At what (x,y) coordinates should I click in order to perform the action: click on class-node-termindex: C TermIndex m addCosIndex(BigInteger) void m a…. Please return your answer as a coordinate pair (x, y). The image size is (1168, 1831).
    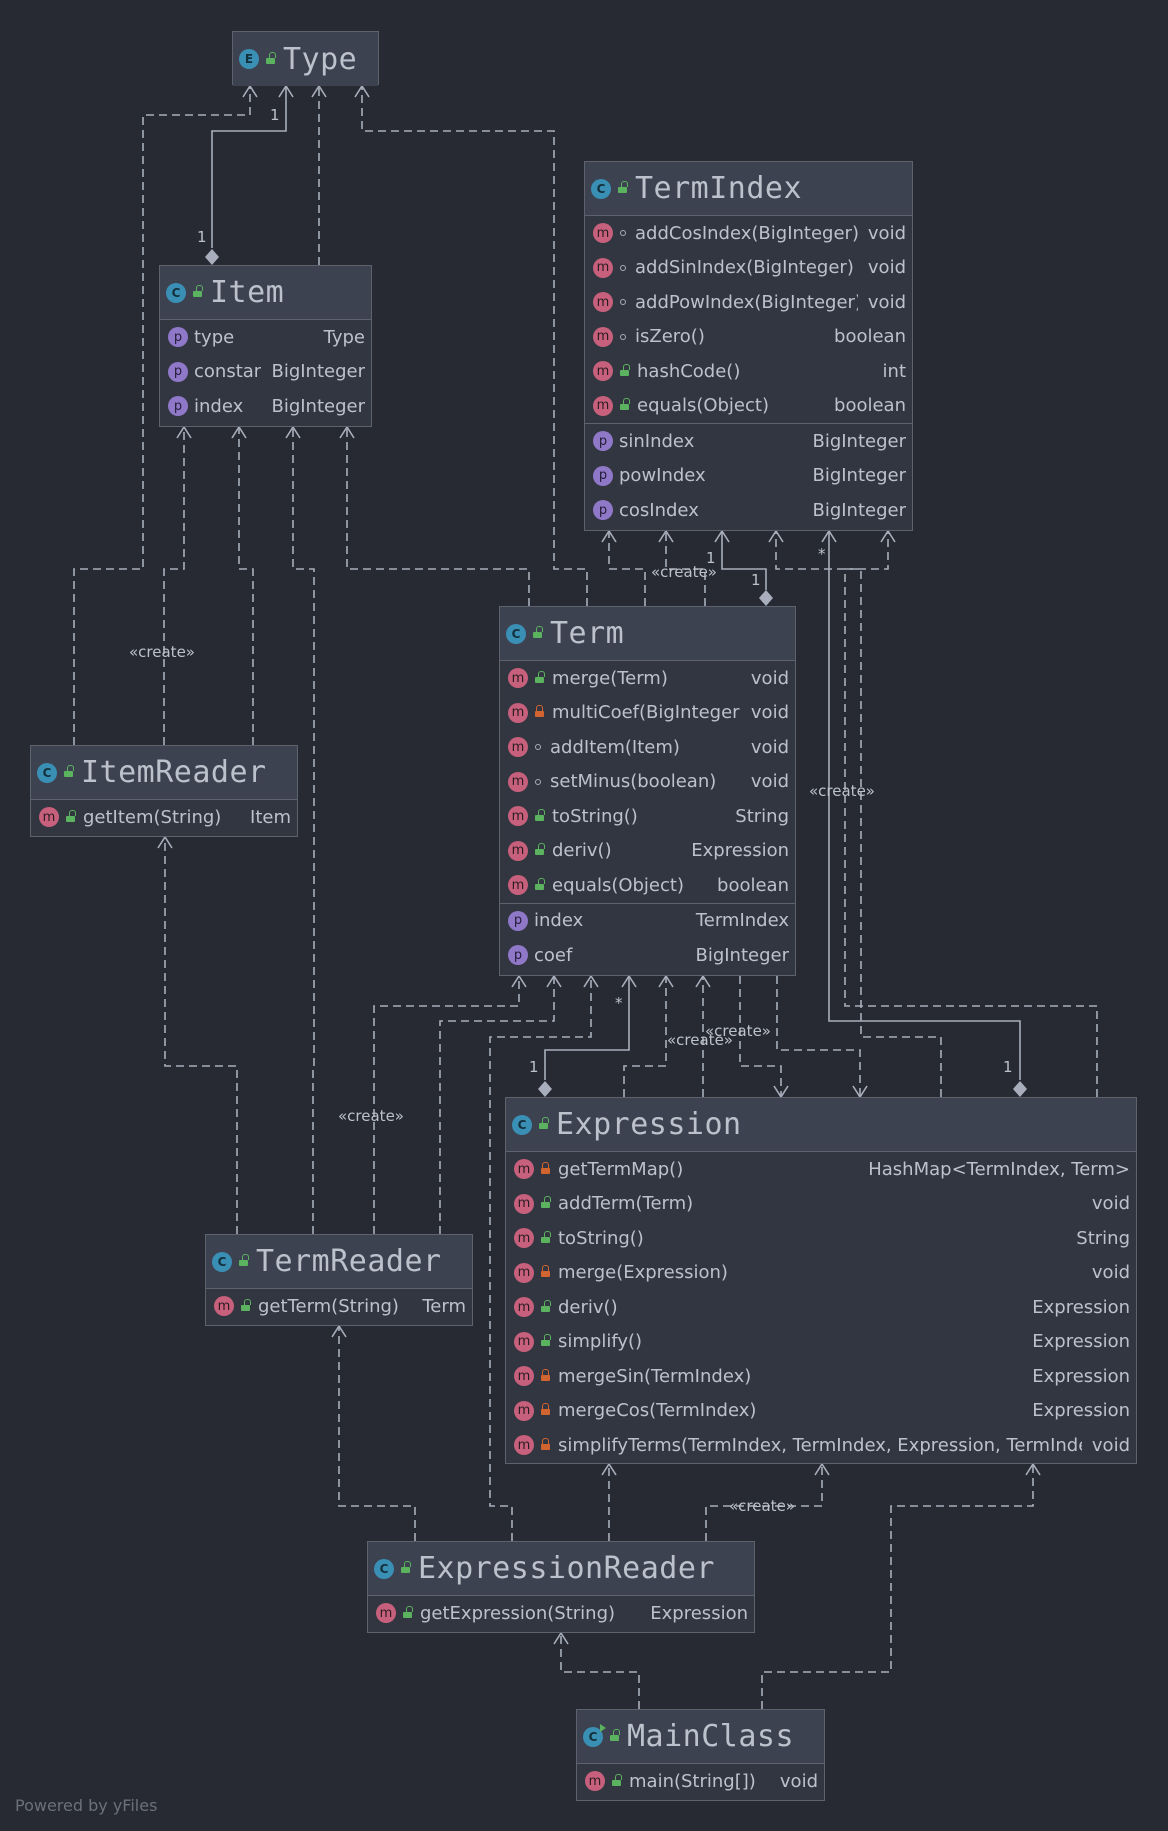
    Looking at the image, I should click on (748, 346).